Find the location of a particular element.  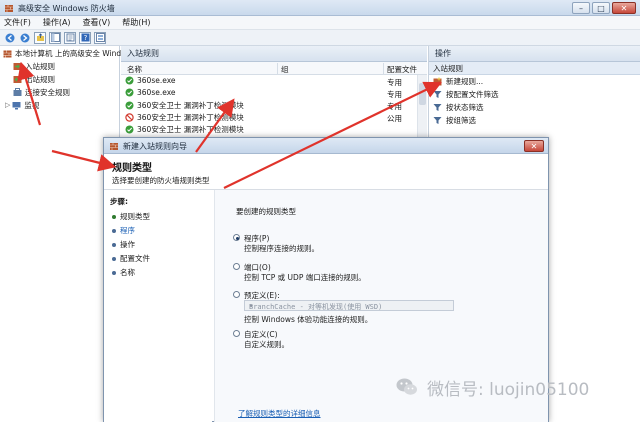

radio-custom is located at coordinates (236, 333).